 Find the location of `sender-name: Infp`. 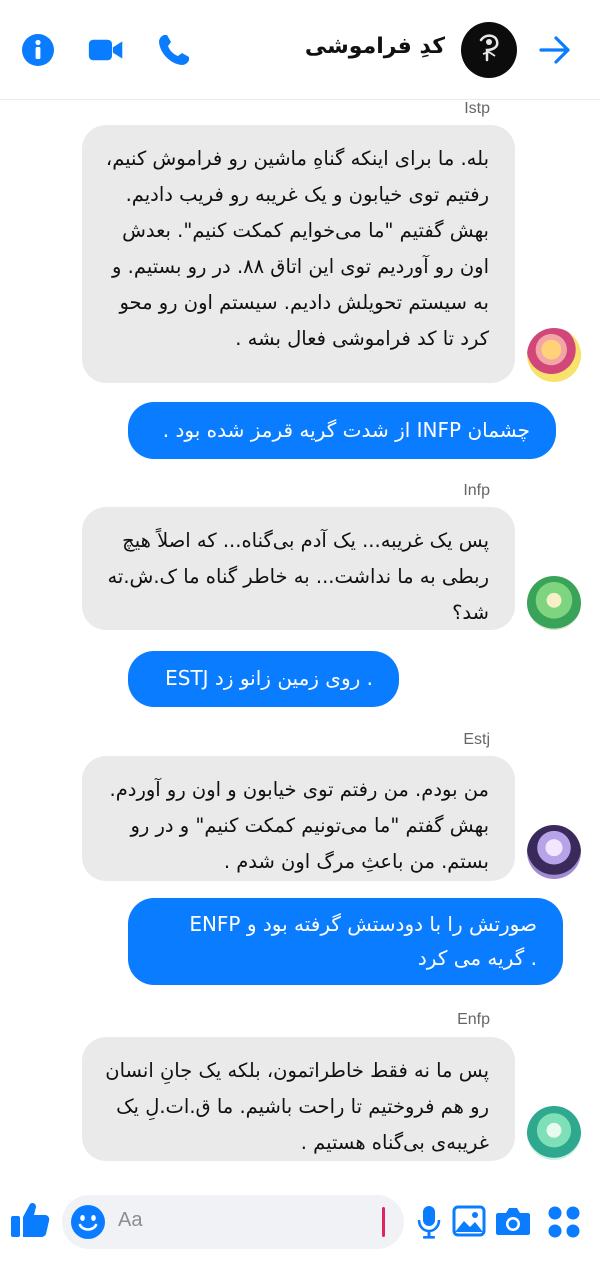

sender-name: Infp is located at coordinates (476, 490).